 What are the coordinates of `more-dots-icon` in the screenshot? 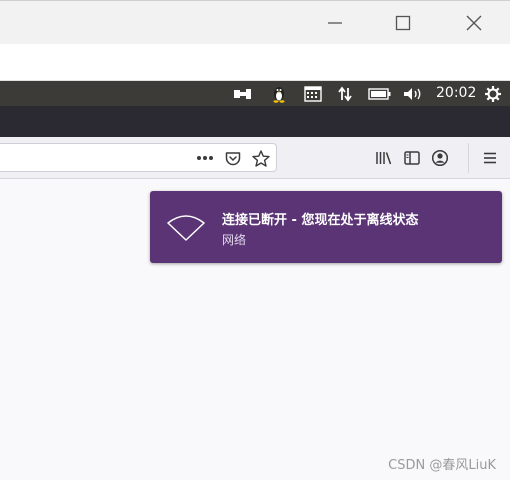 It's located at (205, 158).